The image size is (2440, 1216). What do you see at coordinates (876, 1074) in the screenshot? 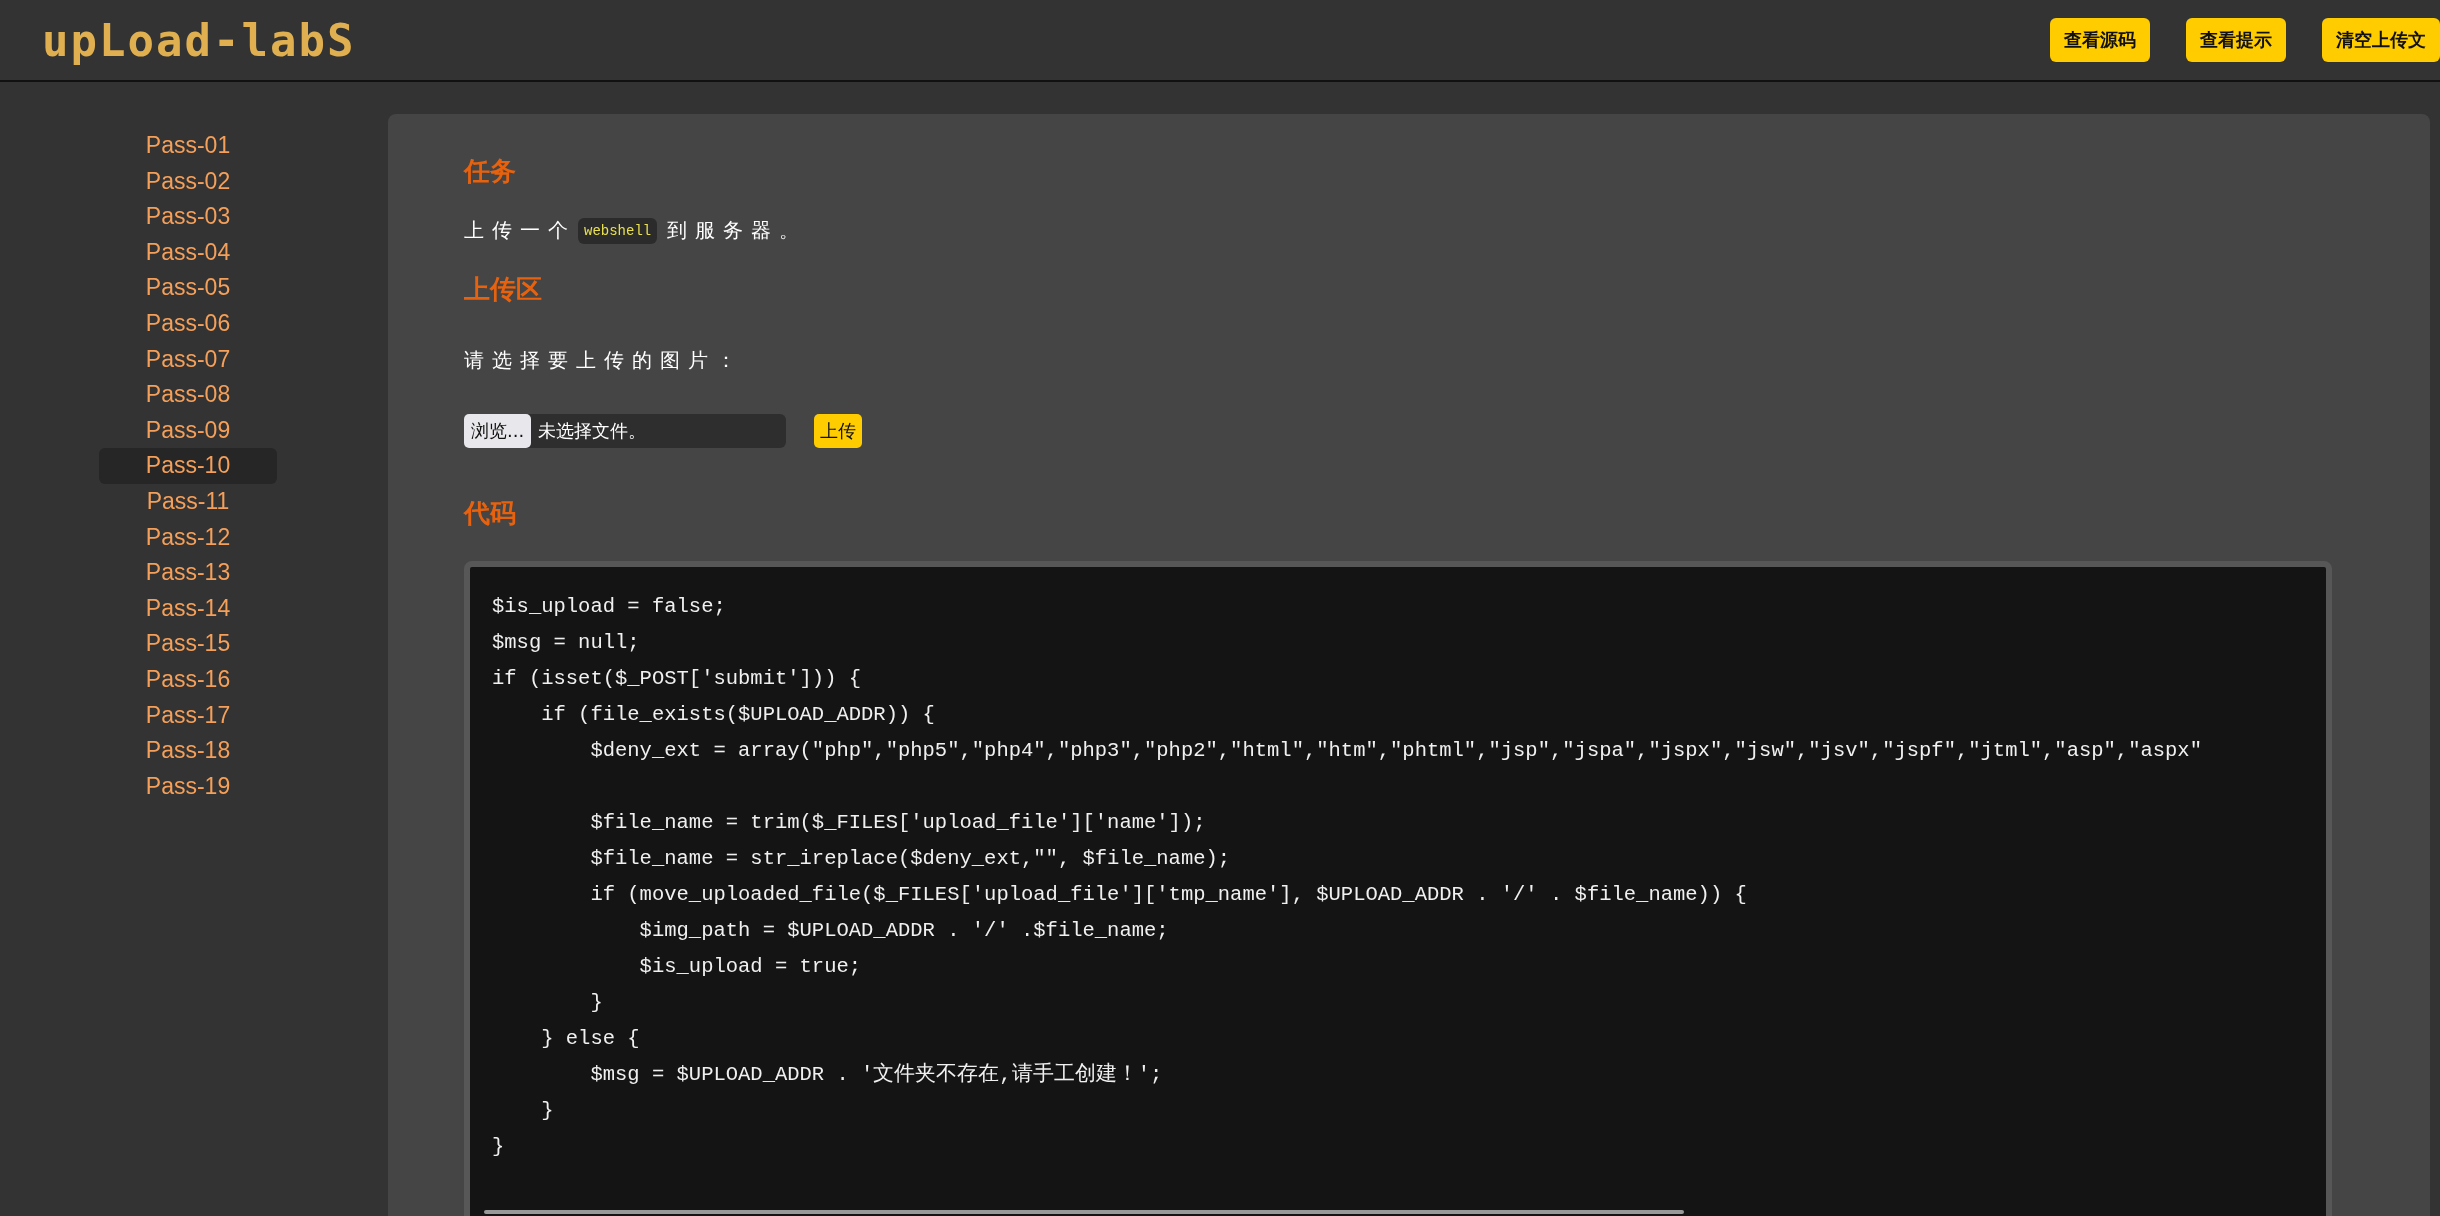
I see `code-line: $msg = $UPLOAD_ADDR . '文件夹不存在,请手工创建！';` at bounding box center [876, 1074].